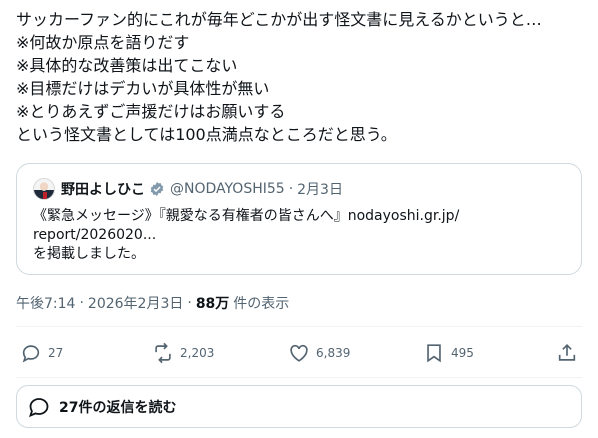 Image resolution: width=598 pixels, height=438 pixels. Describe the element at coordinates (103, 42) in the screenshot. I see `tweet-line: ※何故か原点を語りだす` at that location.